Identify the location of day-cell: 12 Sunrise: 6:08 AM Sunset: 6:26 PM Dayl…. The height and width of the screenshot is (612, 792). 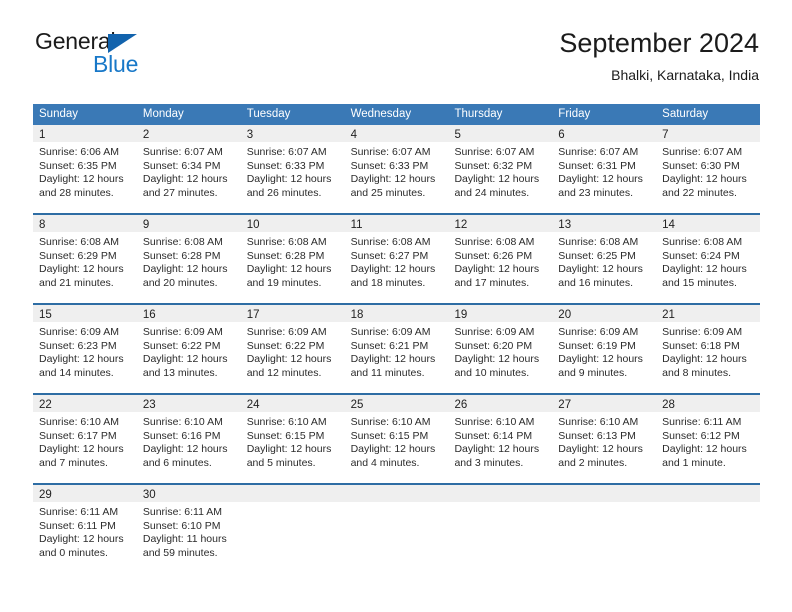
(500, 259).